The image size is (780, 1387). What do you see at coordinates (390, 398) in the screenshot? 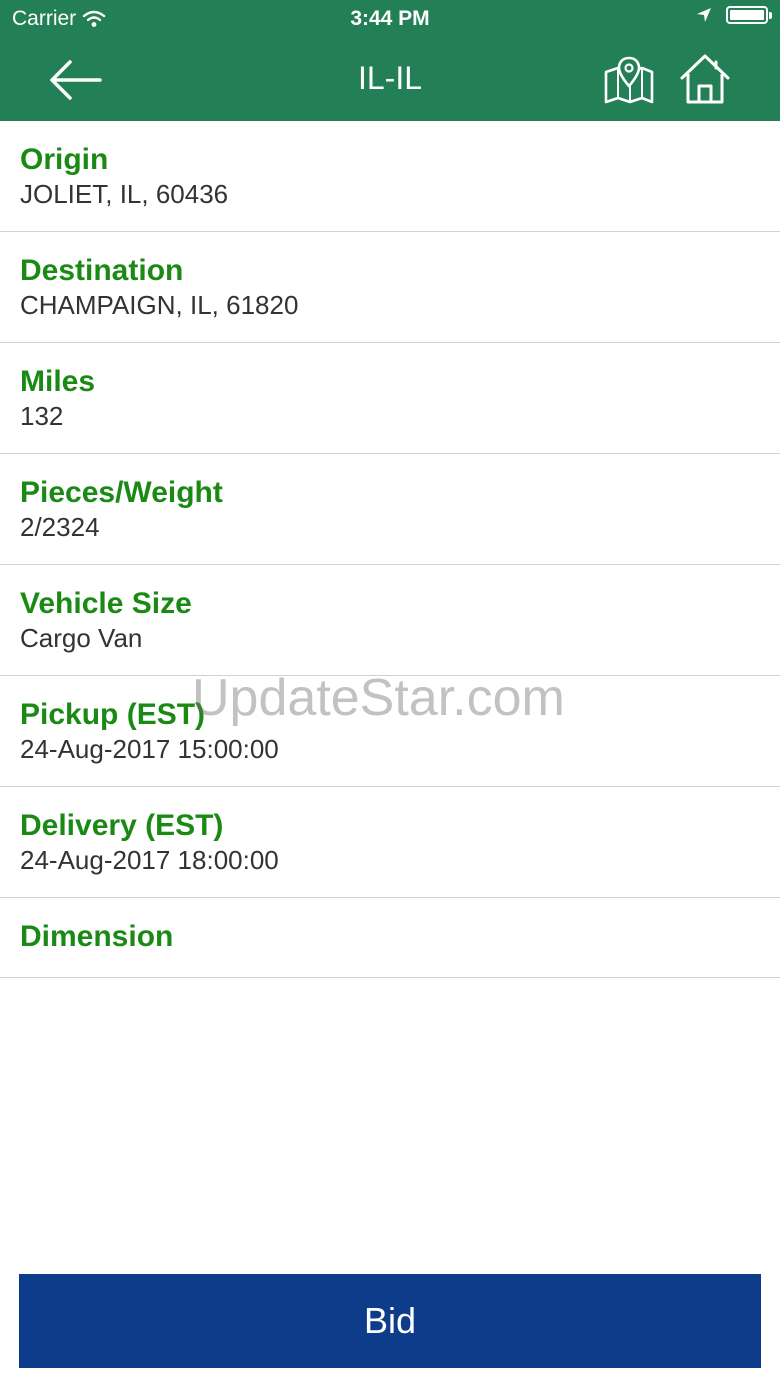
I see `detail-row-miles: Miles 132` at bounding box center [390, 398].